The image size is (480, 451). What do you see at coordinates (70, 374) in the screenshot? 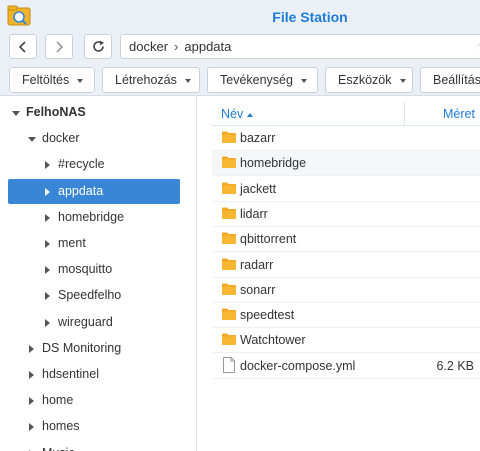
I see `tree-item-label: hdsentinel` at bounding box center [70, 374].